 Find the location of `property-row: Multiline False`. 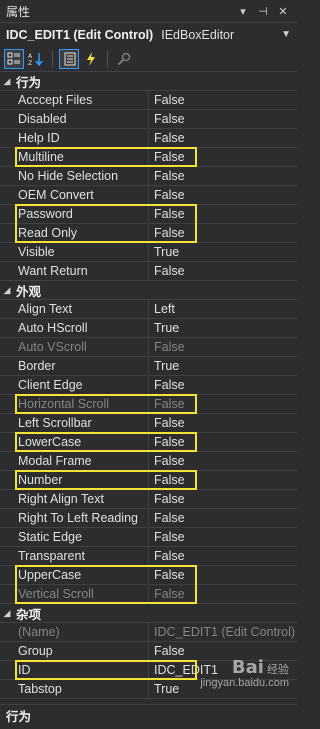

property-row: Multiline False is located at coordinates (148, 157).